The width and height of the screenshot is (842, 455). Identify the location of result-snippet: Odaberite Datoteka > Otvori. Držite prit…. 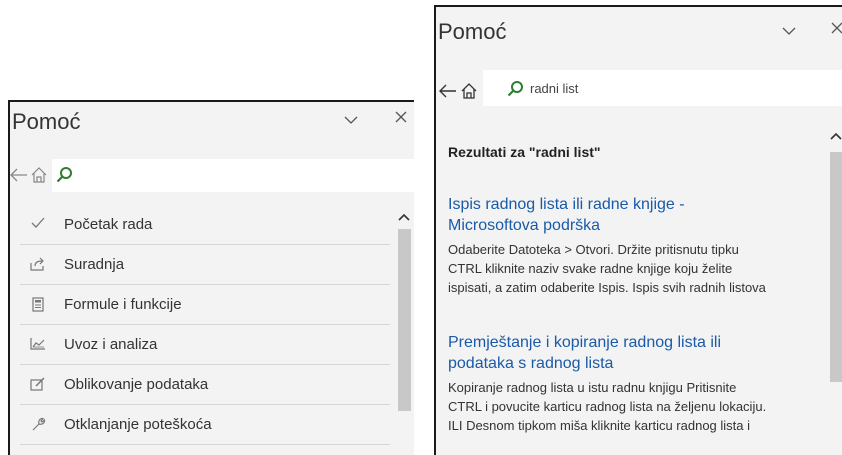
(638, 268).